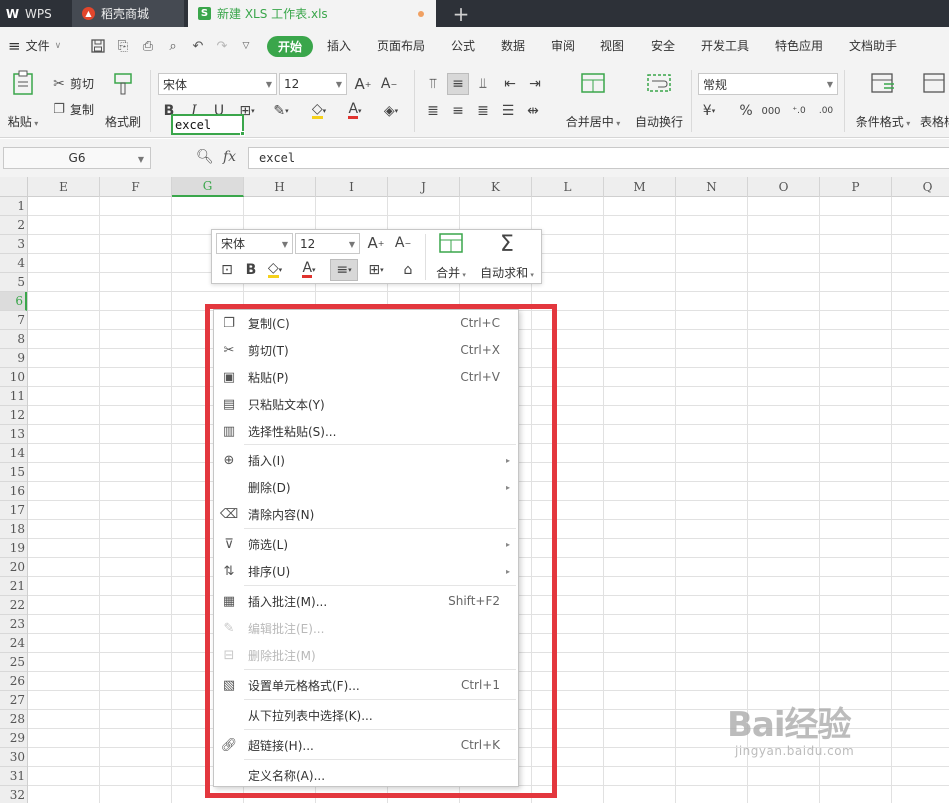 The width and height of the screenshot is (949, 803). What do you see at coordinates (771, 111) in the screenshot?
I see `thousands-separator-icon: 000` at bounding box center [771, 111].